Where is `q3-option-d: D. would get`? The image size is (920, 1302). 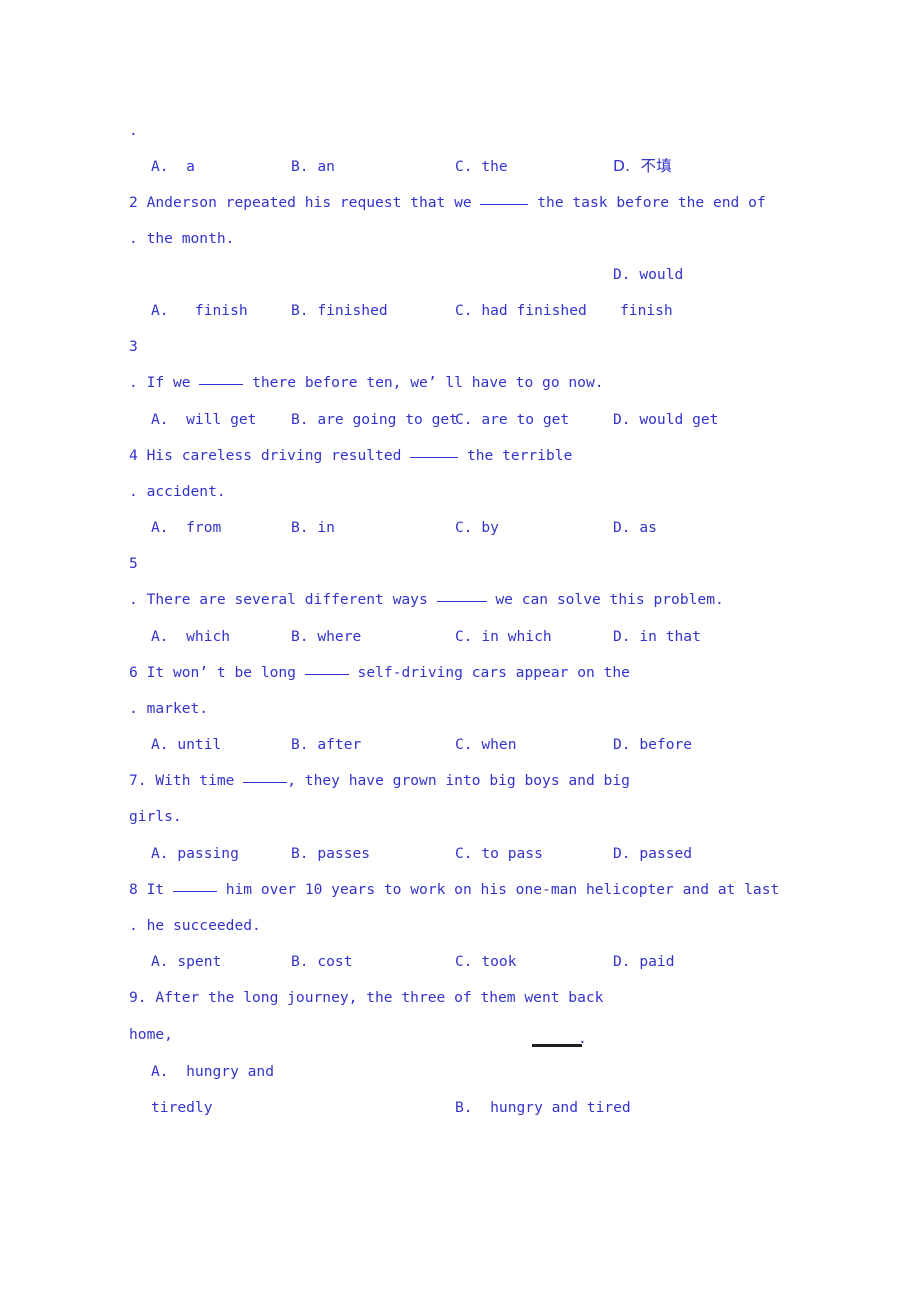 q3-option-d: D. would get is located at coordinates (665, 420).